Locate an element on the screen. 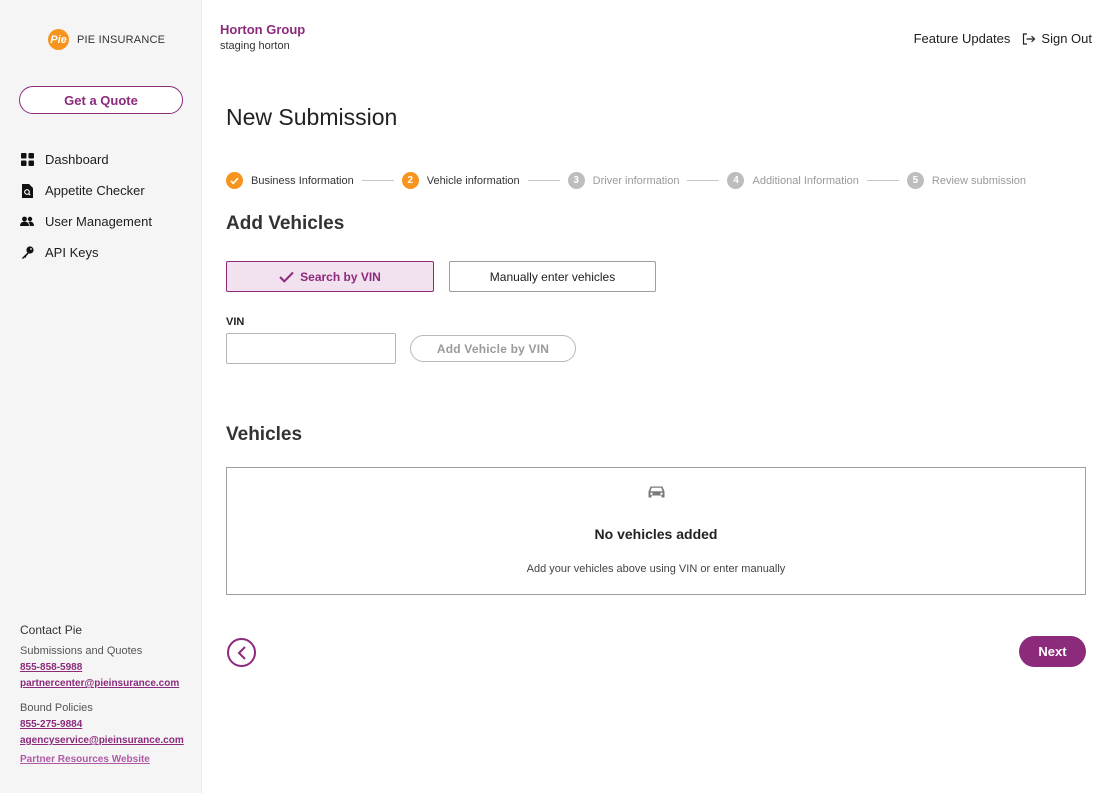 The width and height of the screenshot is (1112, 793). sidebar-item-appetite-checker: Appetite Checker is located at coordinates (86, 190).